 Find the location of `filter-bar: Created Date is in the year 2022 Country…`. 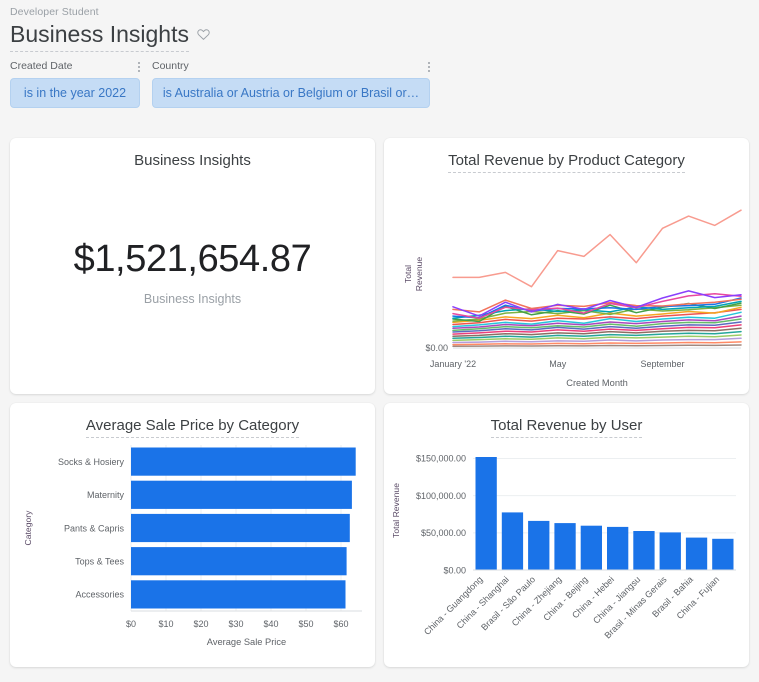

filter-bar: Created Date is in the year 2022 Country… is located at coordinates (379, 80).